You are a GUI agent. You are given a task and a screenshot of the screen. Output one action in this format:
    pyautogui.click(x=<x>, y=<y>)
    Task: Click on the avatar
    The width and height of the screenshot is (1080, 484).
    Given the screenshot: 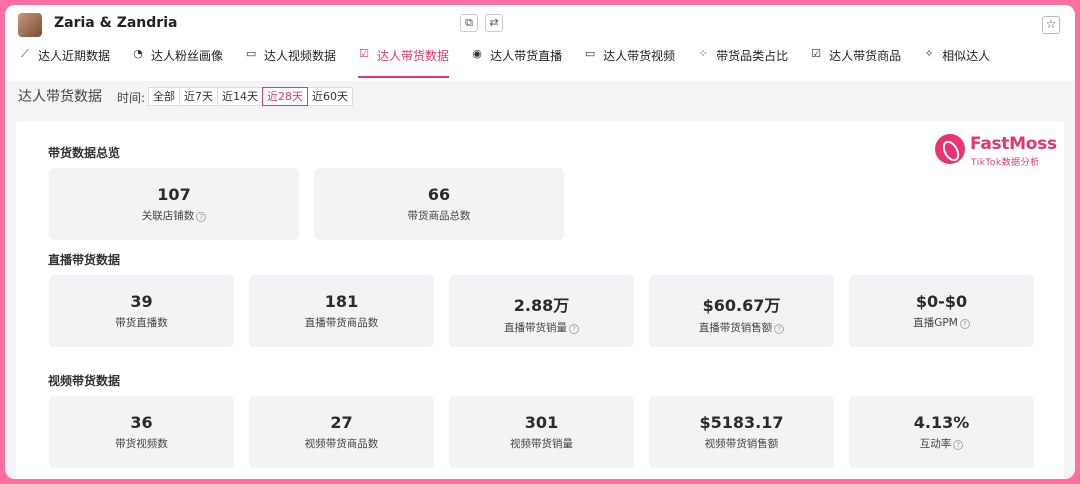 What is the action you would take?
    pyautogui.click(x=30, y=25)
    